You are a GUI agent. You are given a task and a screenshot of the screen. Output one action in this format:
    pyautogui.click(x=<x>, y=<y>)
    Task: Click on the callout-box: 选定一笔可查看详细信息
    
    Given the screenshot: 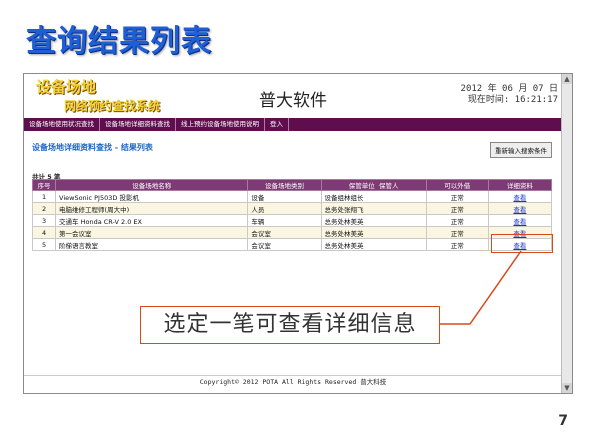 What is the action you would take?
    pyautogui.click(x=290, y=325)
    